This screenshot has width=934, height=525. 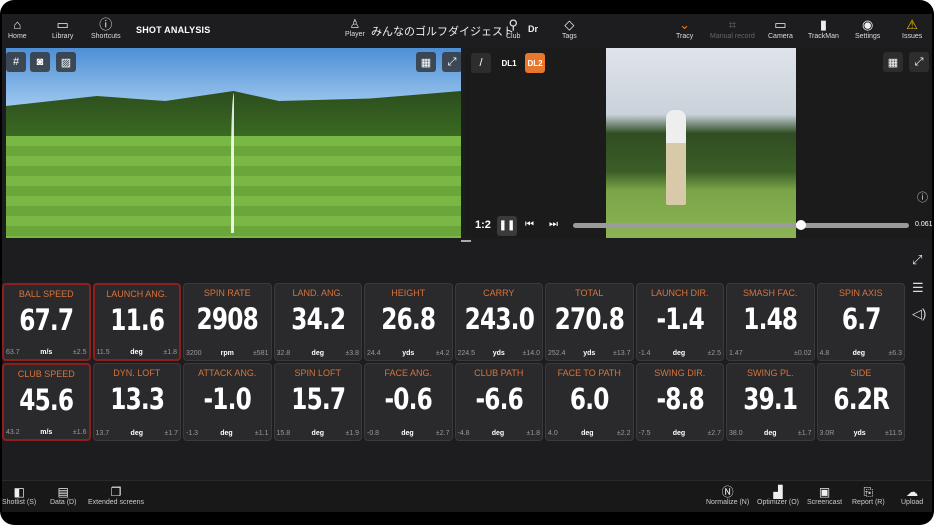 I want to click on metric-tile: LAND. ANG. 34.2 32.8 deg ±3.8, so click(x=317, y=322).